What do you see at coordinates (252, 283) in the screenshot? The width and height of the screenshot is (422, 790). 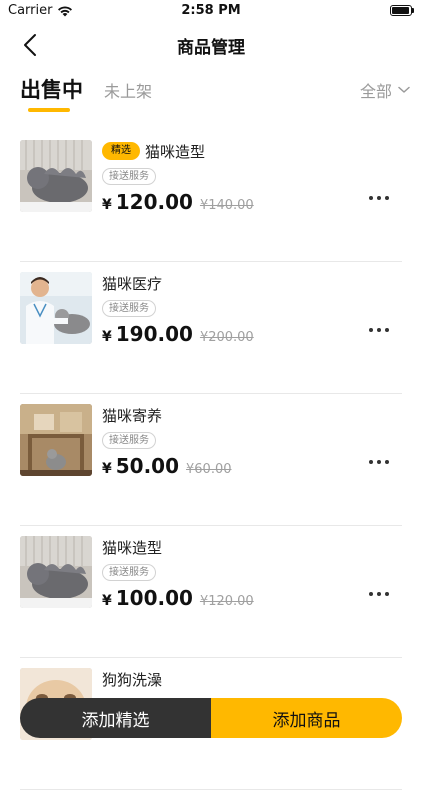 I see `title-row: 猫咪医疗` at bounding box center [252, 283].